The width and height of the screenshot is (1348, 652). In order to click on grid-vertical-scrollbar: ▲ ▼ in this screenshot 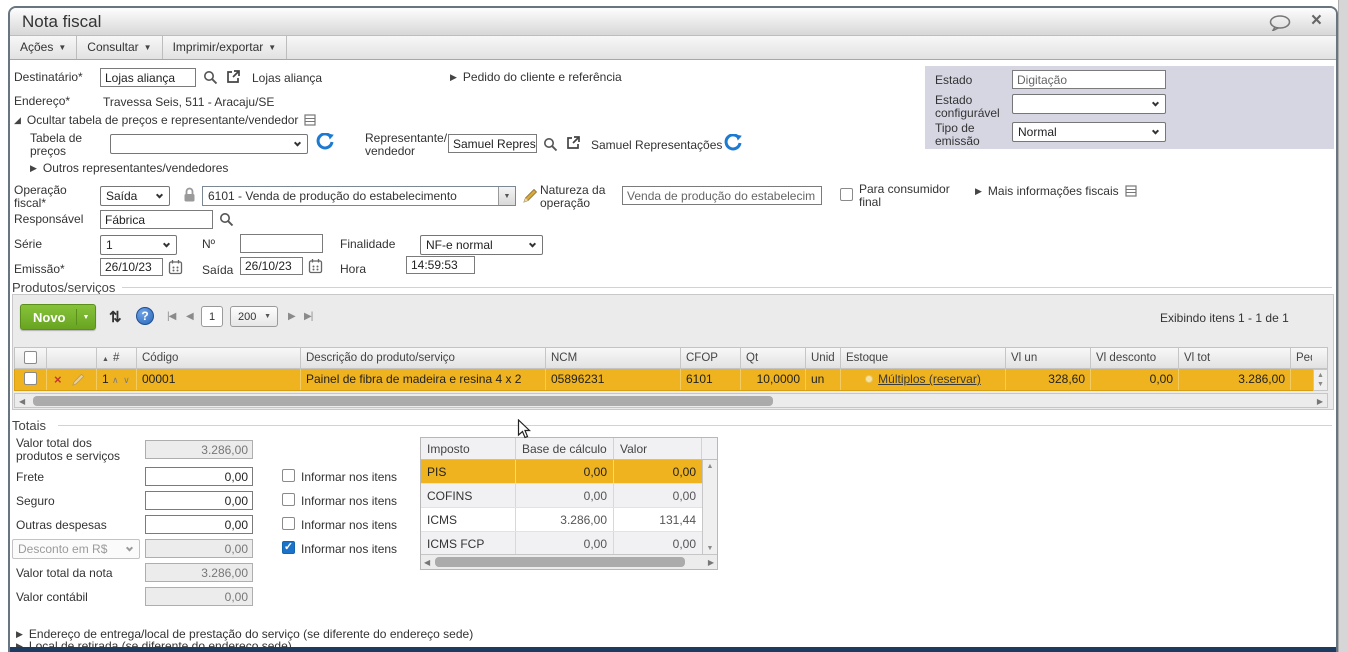, I will do `click(1320, 380)`.